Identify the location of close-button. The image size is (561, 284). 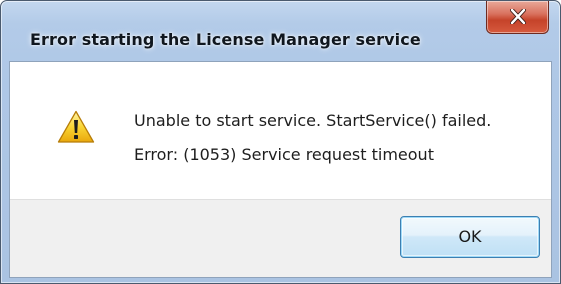
(517, 17).